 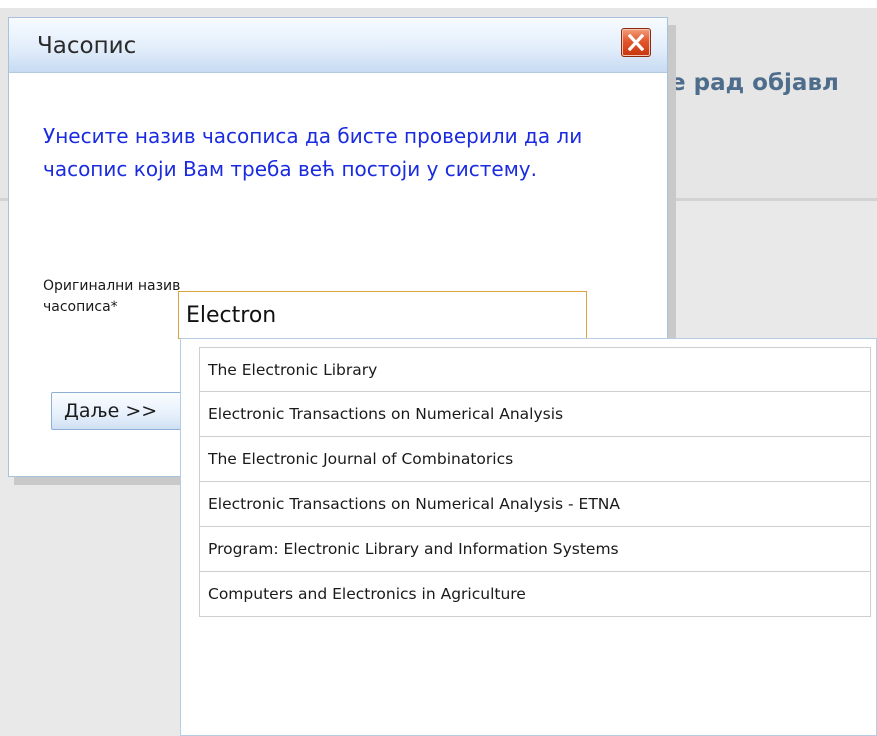 I want to click on background-heading: е рад објавл, so click(x=754, y=83).